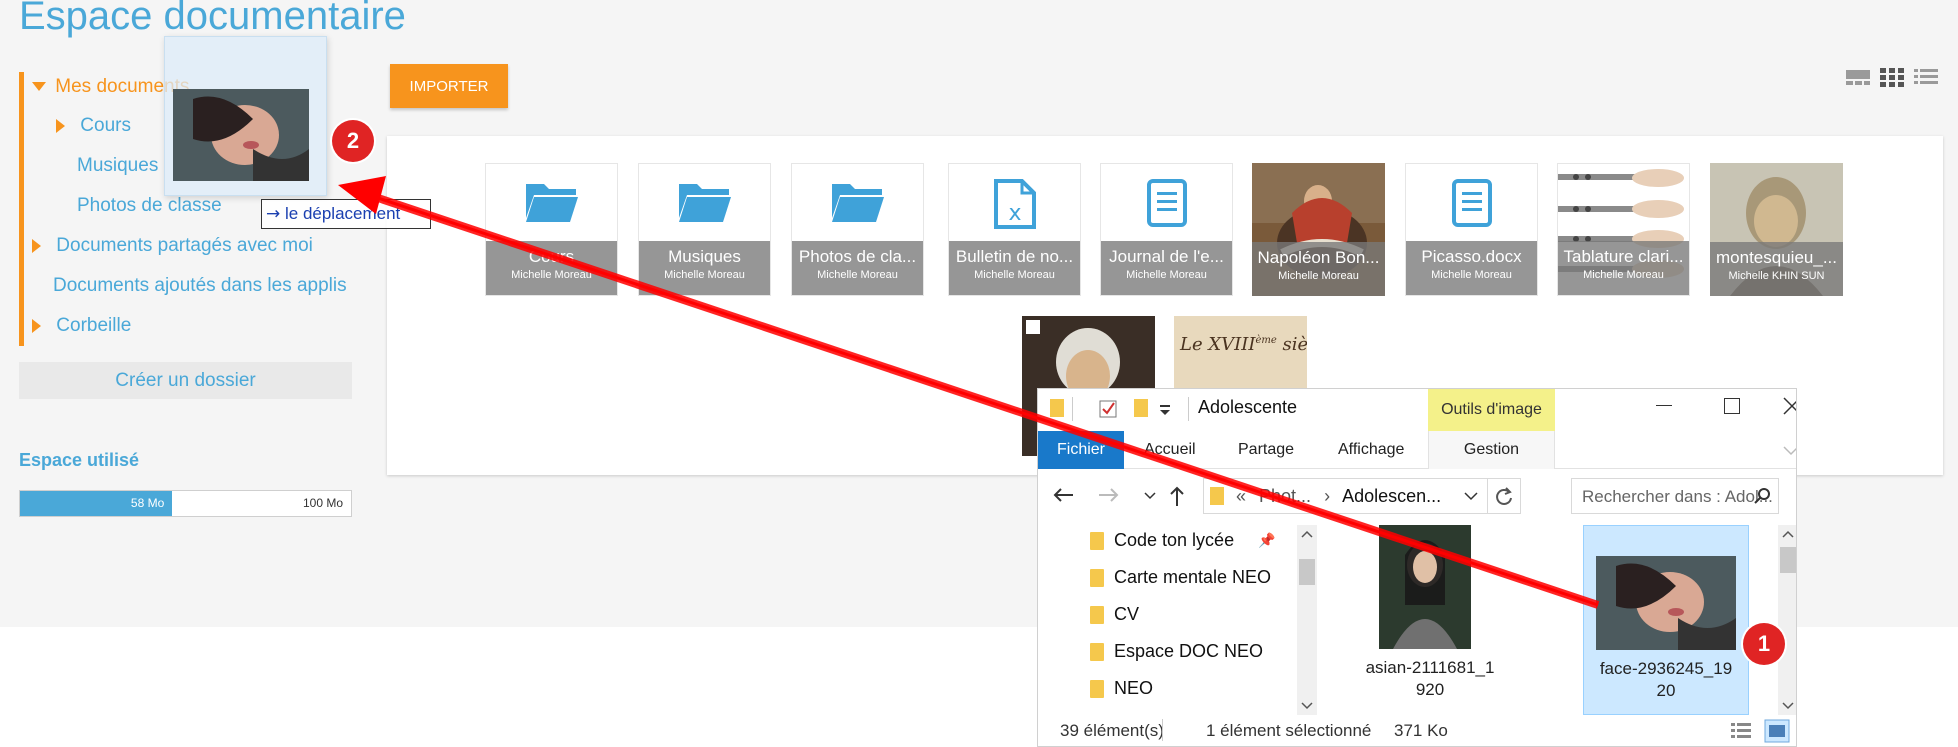 The image size is (1958, 747). I want to click on step-badge-1: 1, so click(1764, 644).